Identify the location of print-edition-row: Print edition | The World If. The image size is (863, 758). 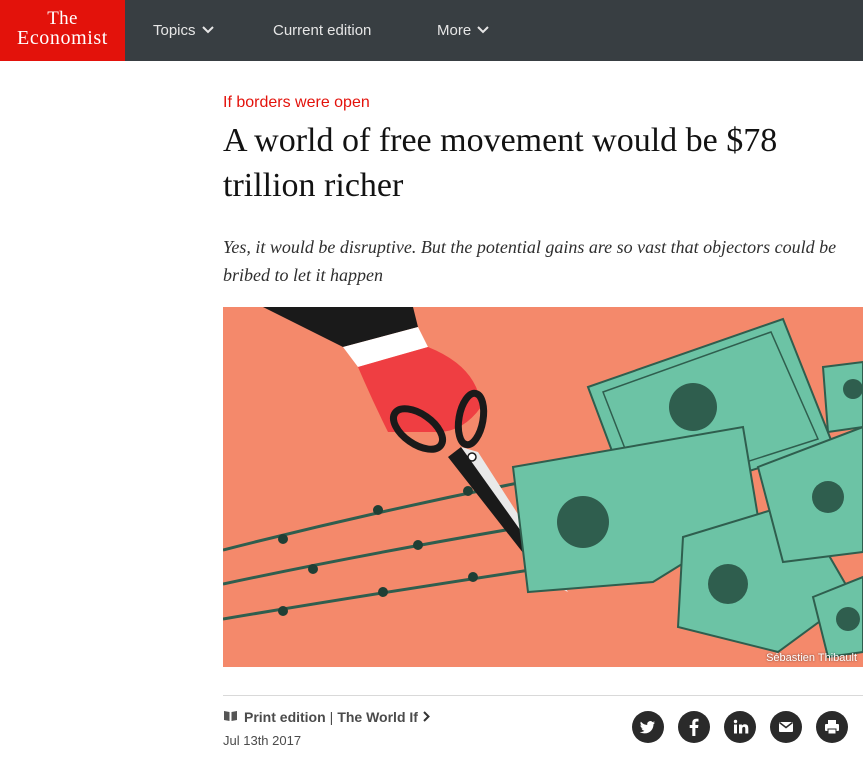
(326, 717).